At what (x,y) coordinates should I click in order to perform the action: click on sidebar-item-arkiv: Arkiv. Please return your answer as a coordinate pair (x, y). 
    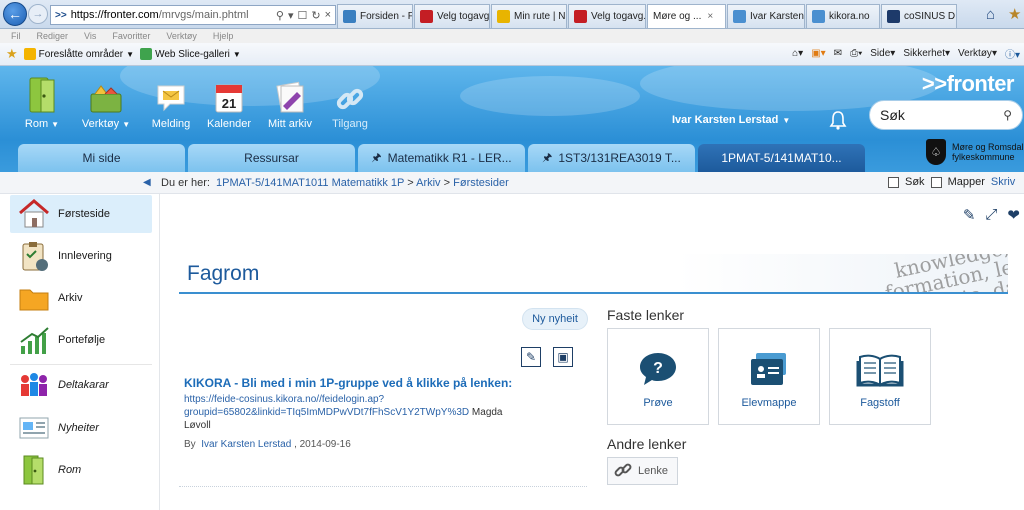
    Looking at the image, I should click on (81, 298).